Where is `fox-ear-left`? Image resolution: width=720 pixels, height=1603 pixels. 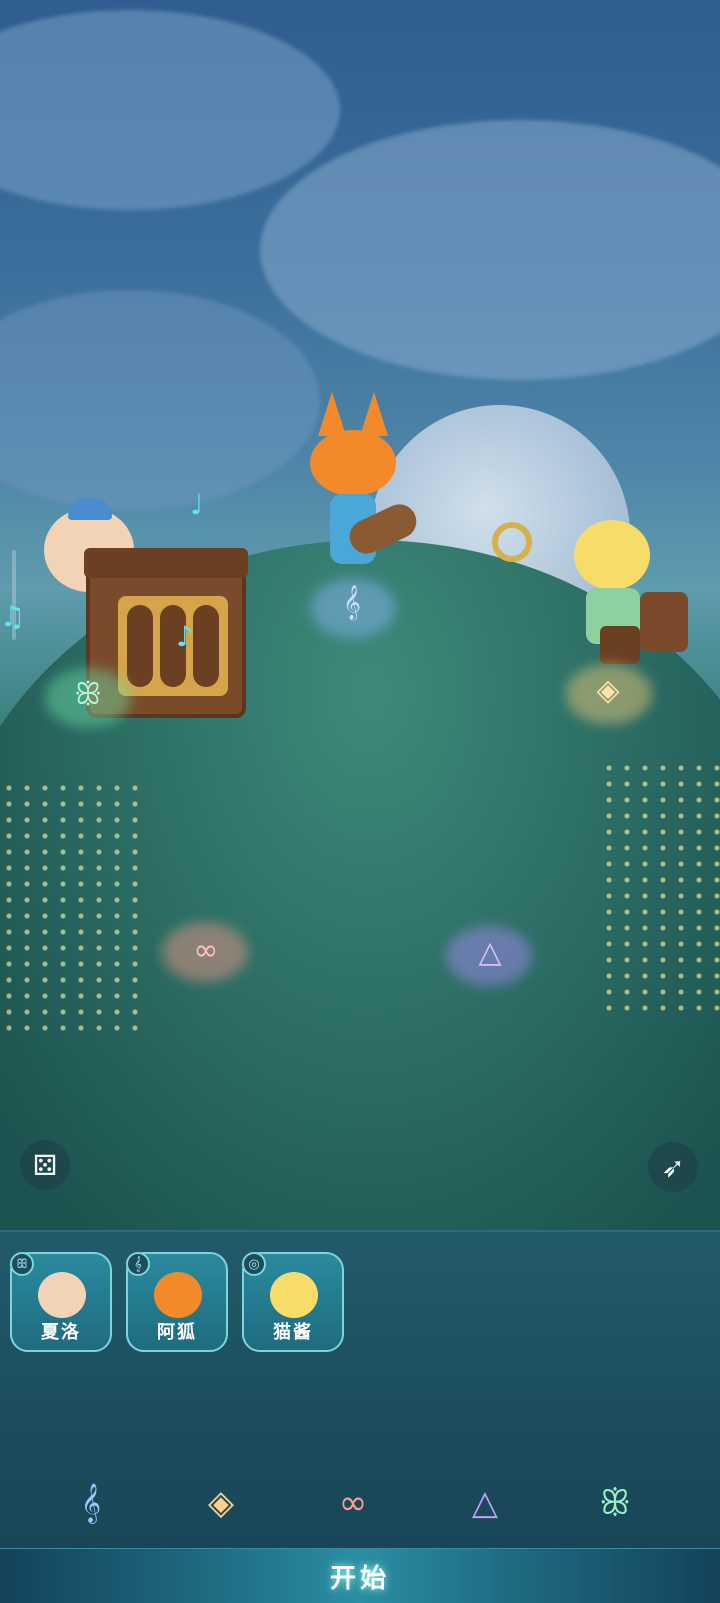
fox-ear-left is located at coordinates (332, 414).